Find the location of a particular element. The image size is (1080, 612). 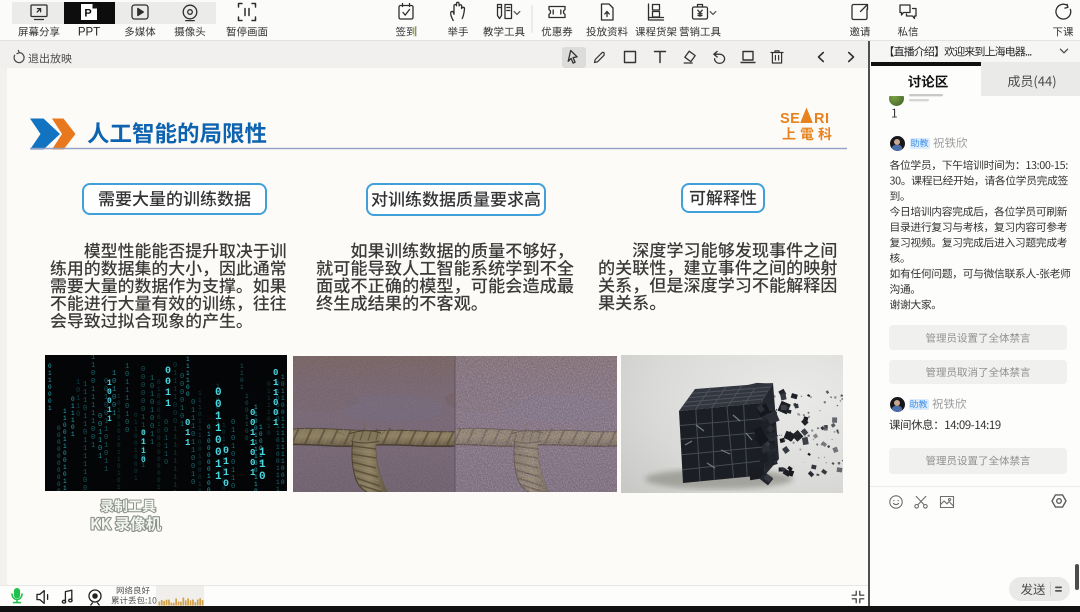

svg-text: 1011001111111000 is located at coordinates (283, 430).